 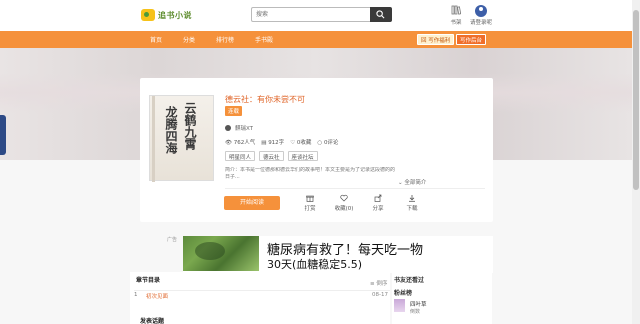 I want to click on scrollbar-thumb, so click(x=636, y=100).